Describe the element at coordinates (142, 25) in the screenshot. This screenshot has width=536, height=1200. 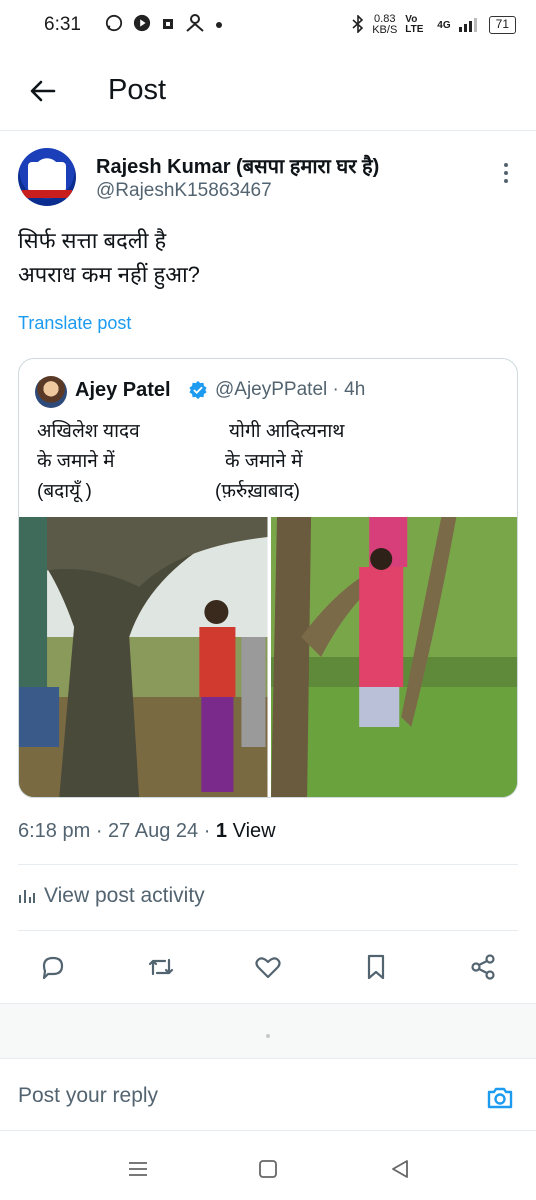
I see `youtube-icon` at that location.